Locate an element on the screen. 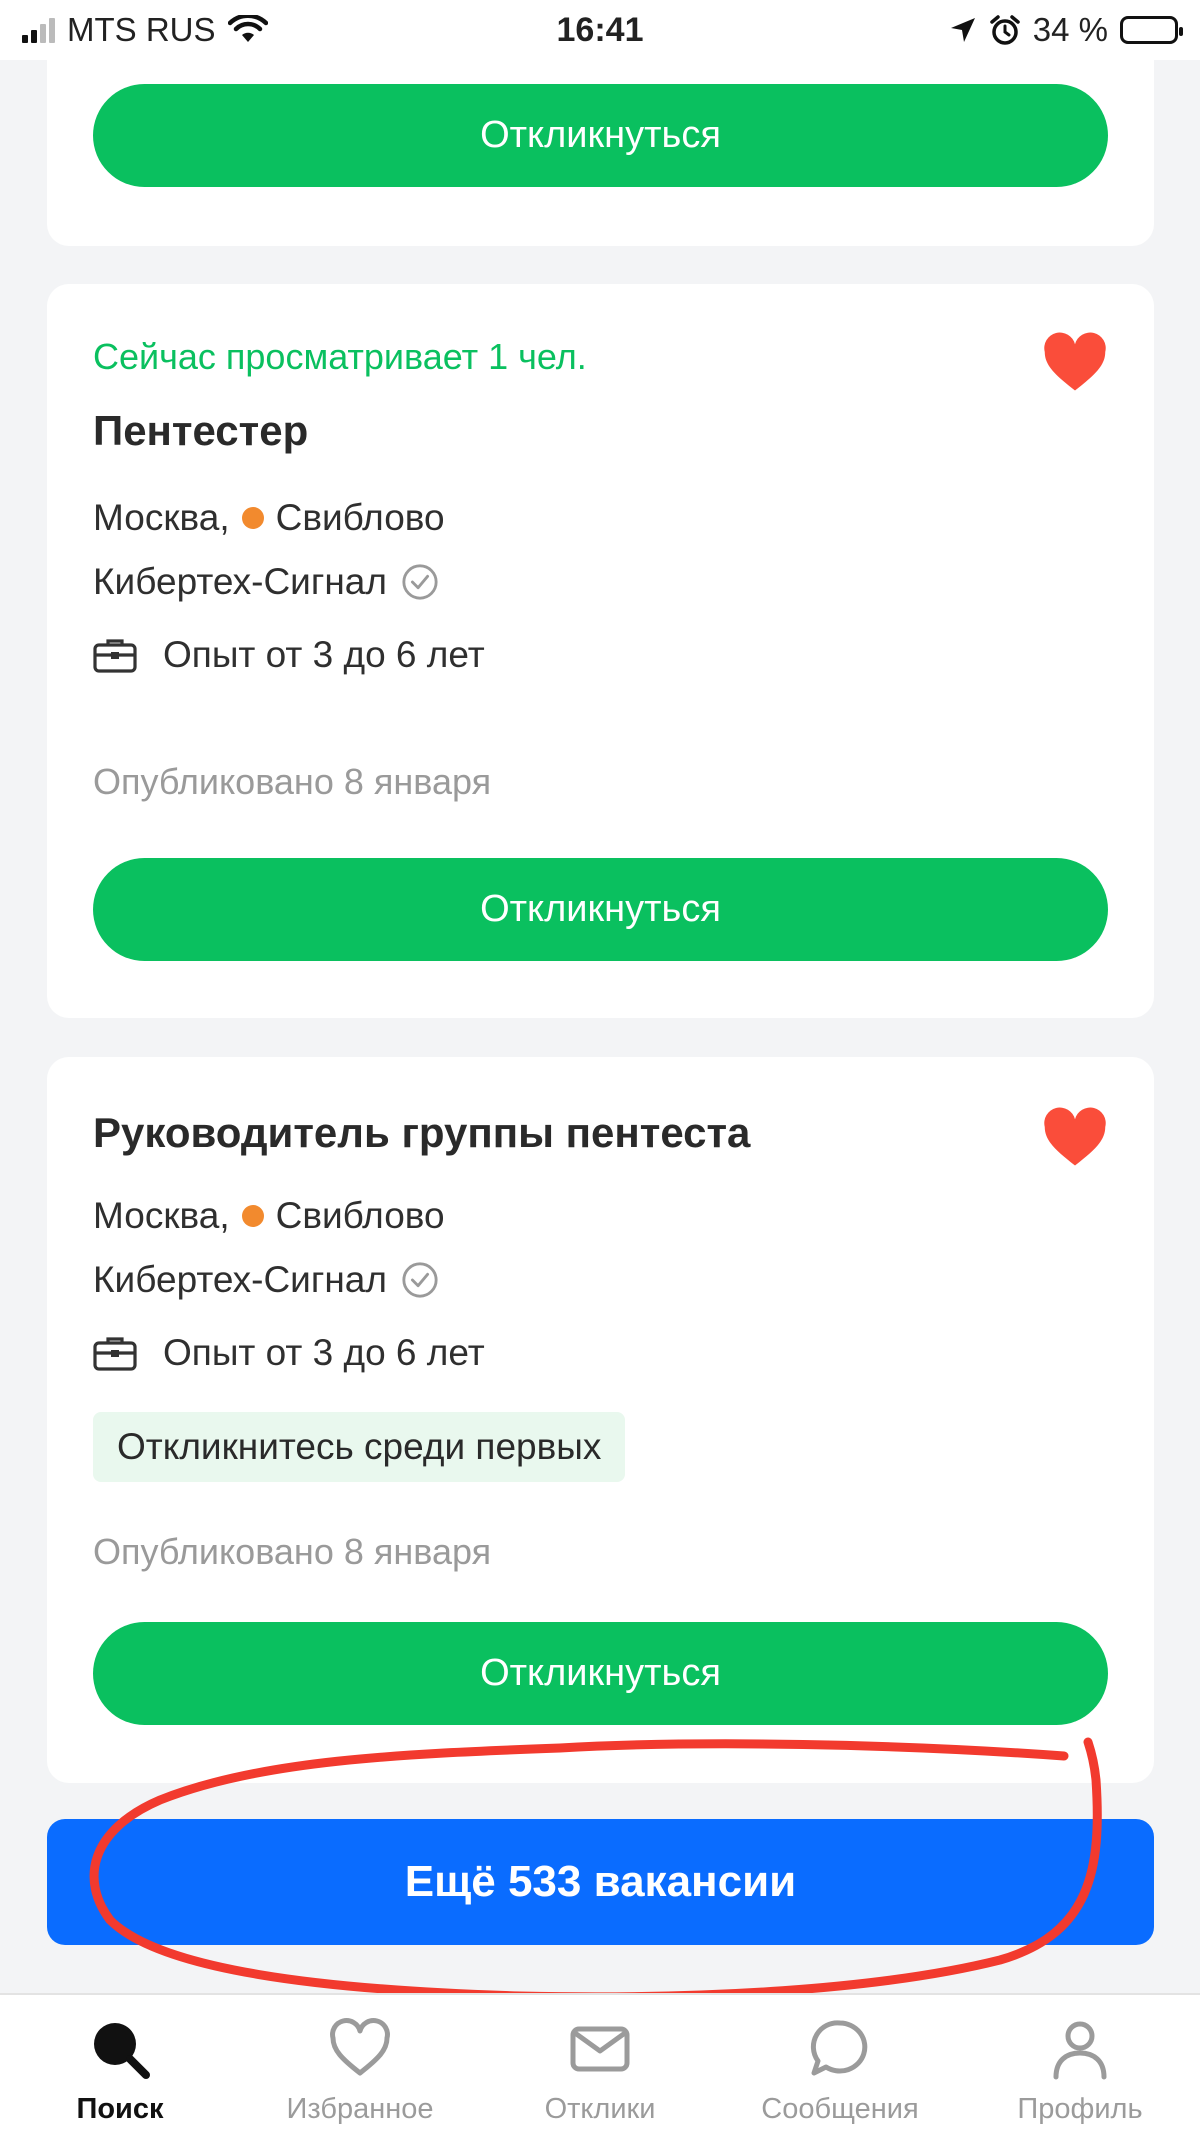 The width and height of the screenshot is (1200, 2133). location-arrow-icon is located at coordinates (962, 30).